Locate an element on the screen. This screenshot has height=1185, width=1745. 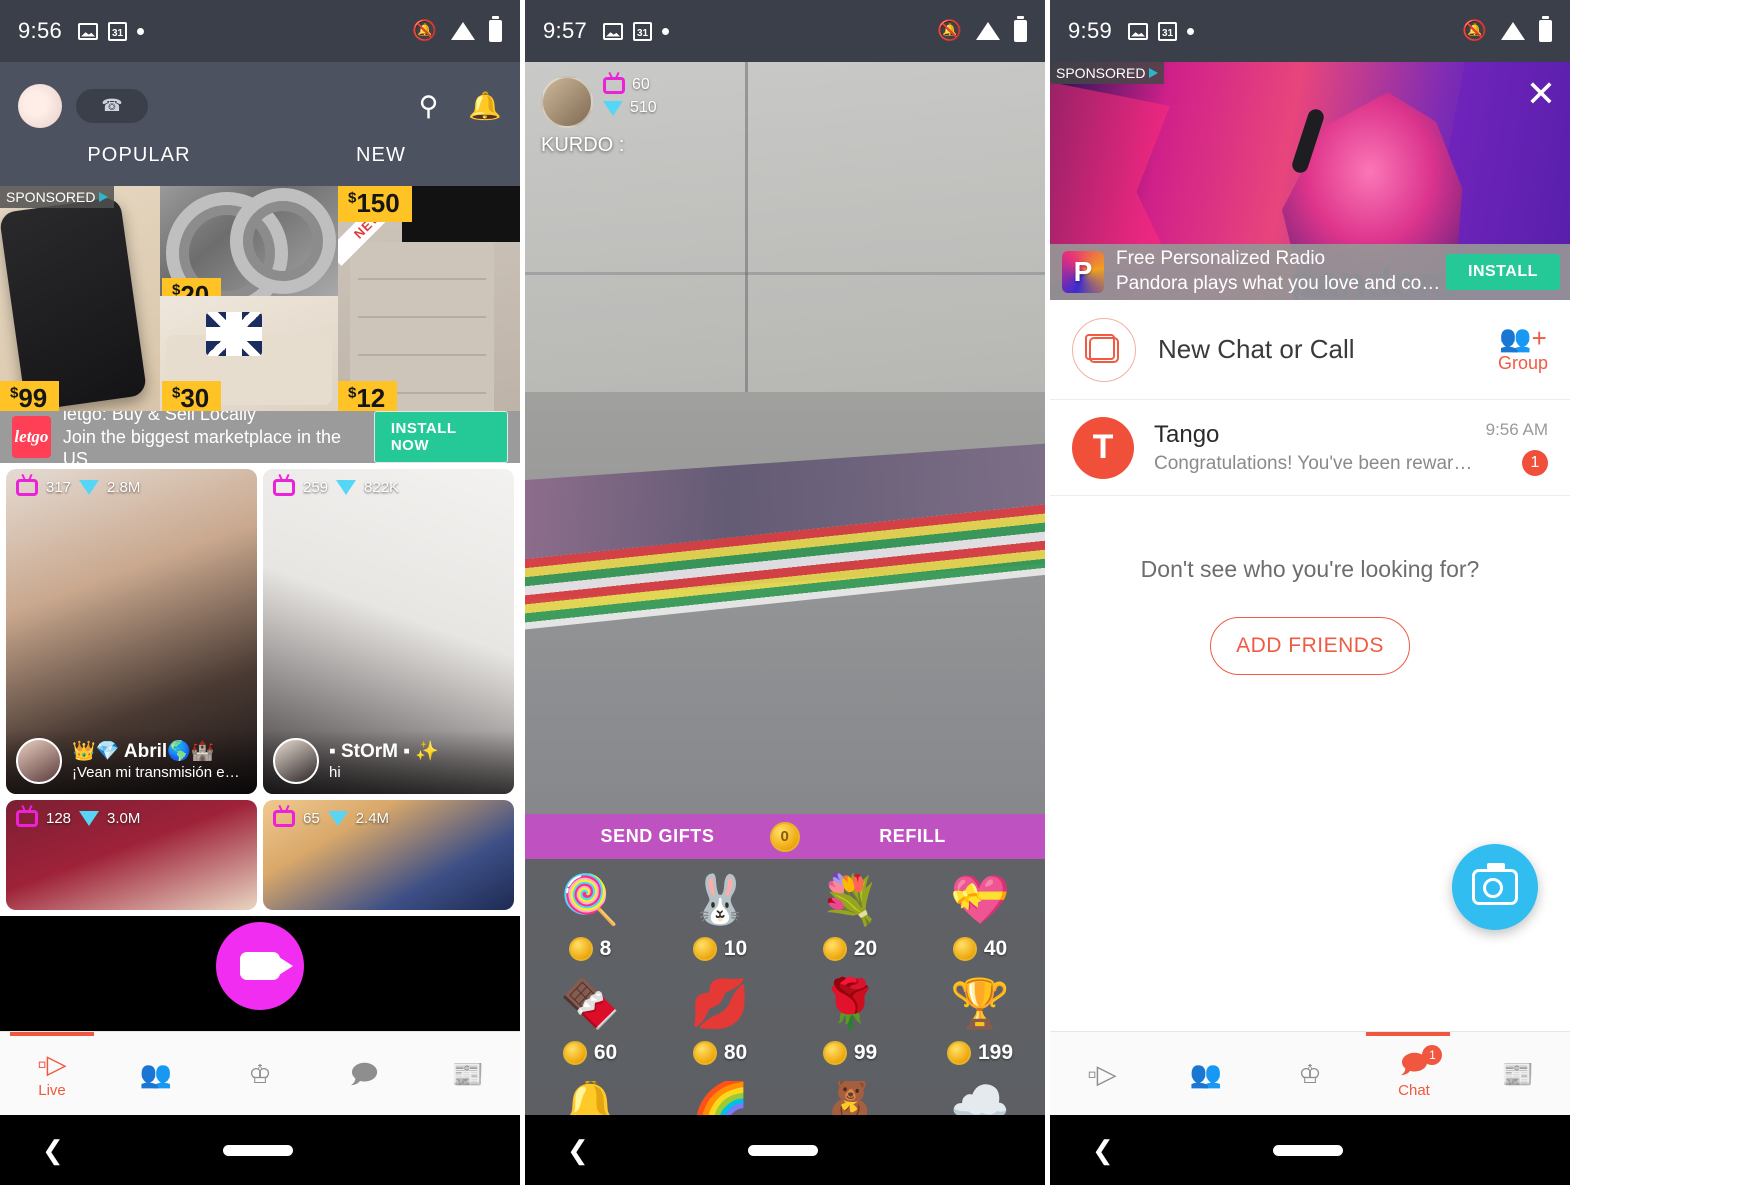
gift-item: 🌈 is located at coordinates (720, 1098).